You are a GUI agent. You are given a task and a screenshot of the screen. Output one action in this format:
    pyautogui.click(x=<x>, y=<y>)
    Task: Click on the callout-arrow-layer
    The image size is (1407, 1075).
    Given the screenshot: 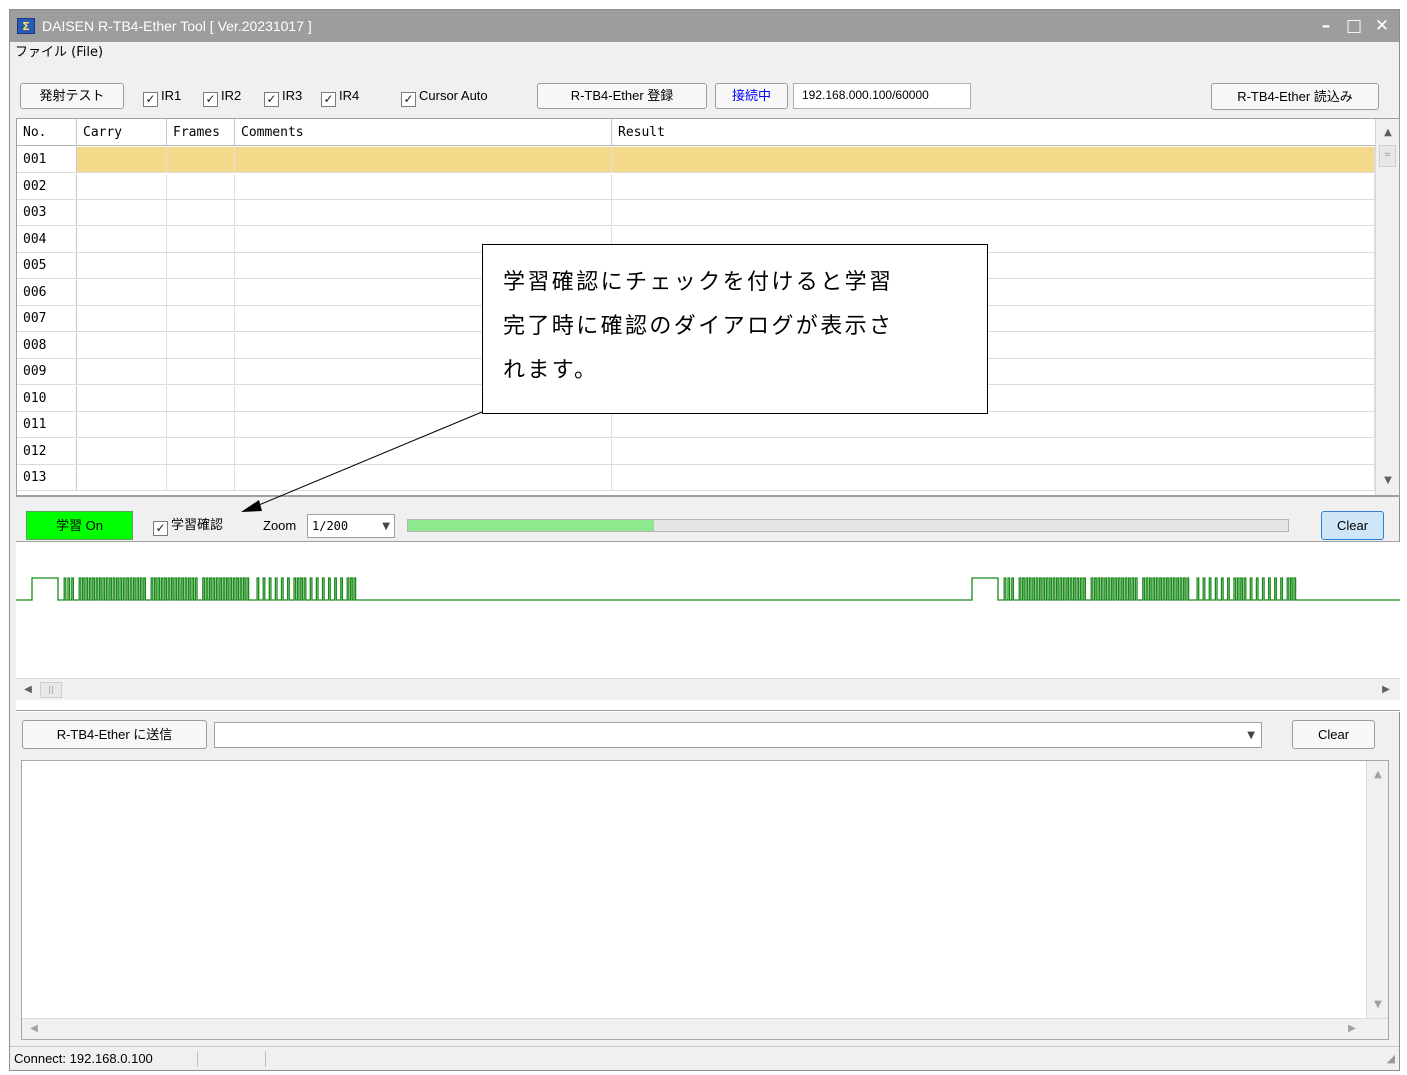 What is the action you would take?
    pyautogui.click(x=362, y=461)
    